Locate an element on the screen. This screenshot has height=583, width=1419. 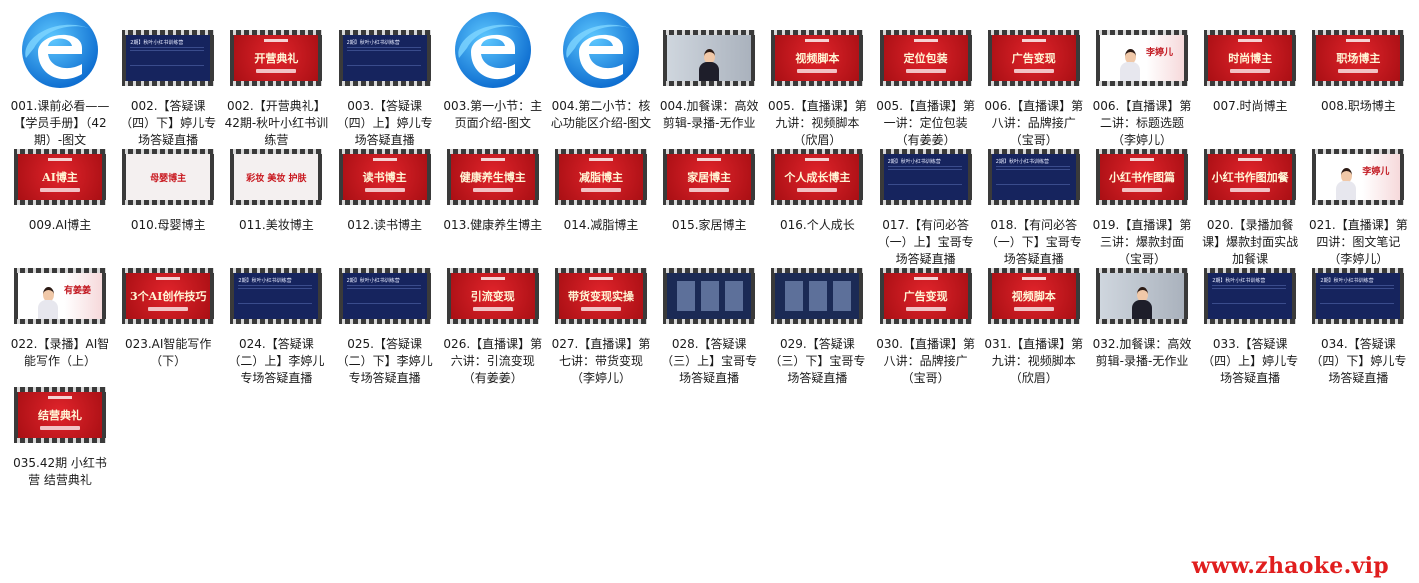
file-item: 广告变现 030.【直播课】第八讲：品牌接广（宝哥） is located at coordinates (926, 313).